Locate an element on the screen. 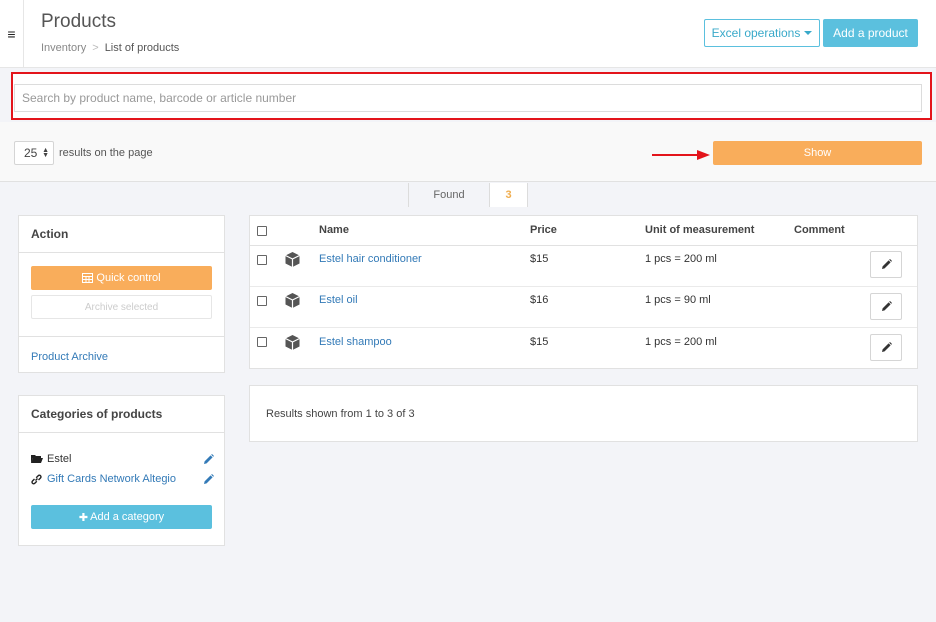  category-label: Gift Cards Network Altegio is located at coordinates (111, 479).